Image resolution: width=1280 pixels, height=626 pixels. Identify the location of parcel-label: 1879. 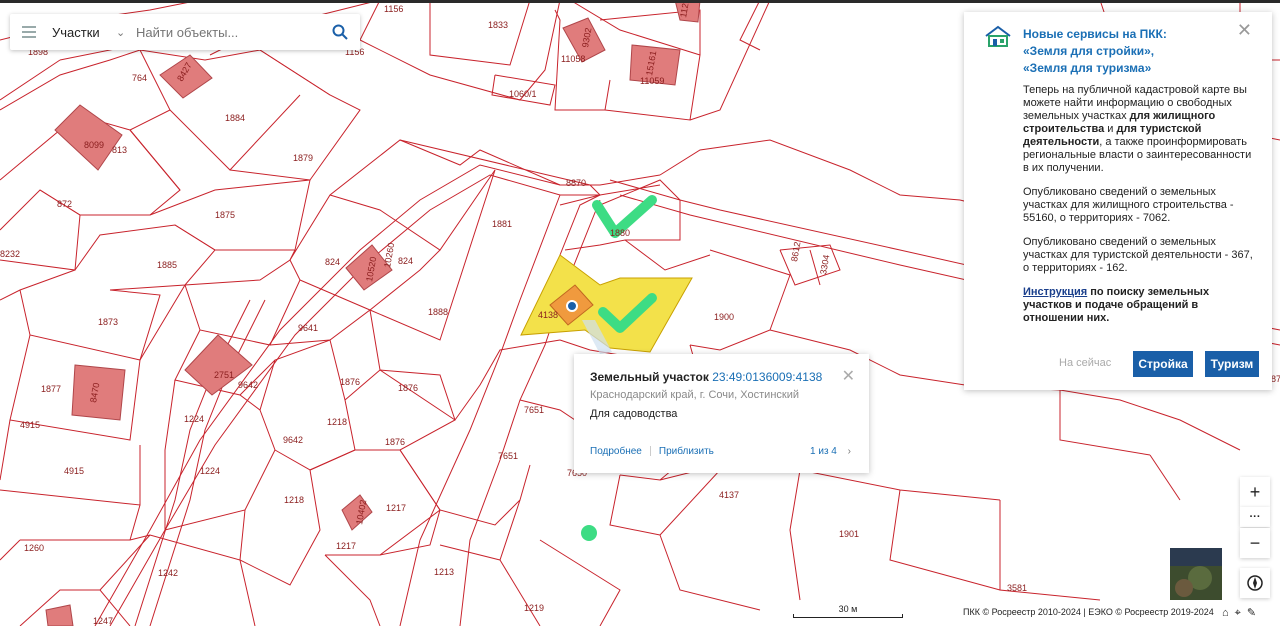
(303, 158).